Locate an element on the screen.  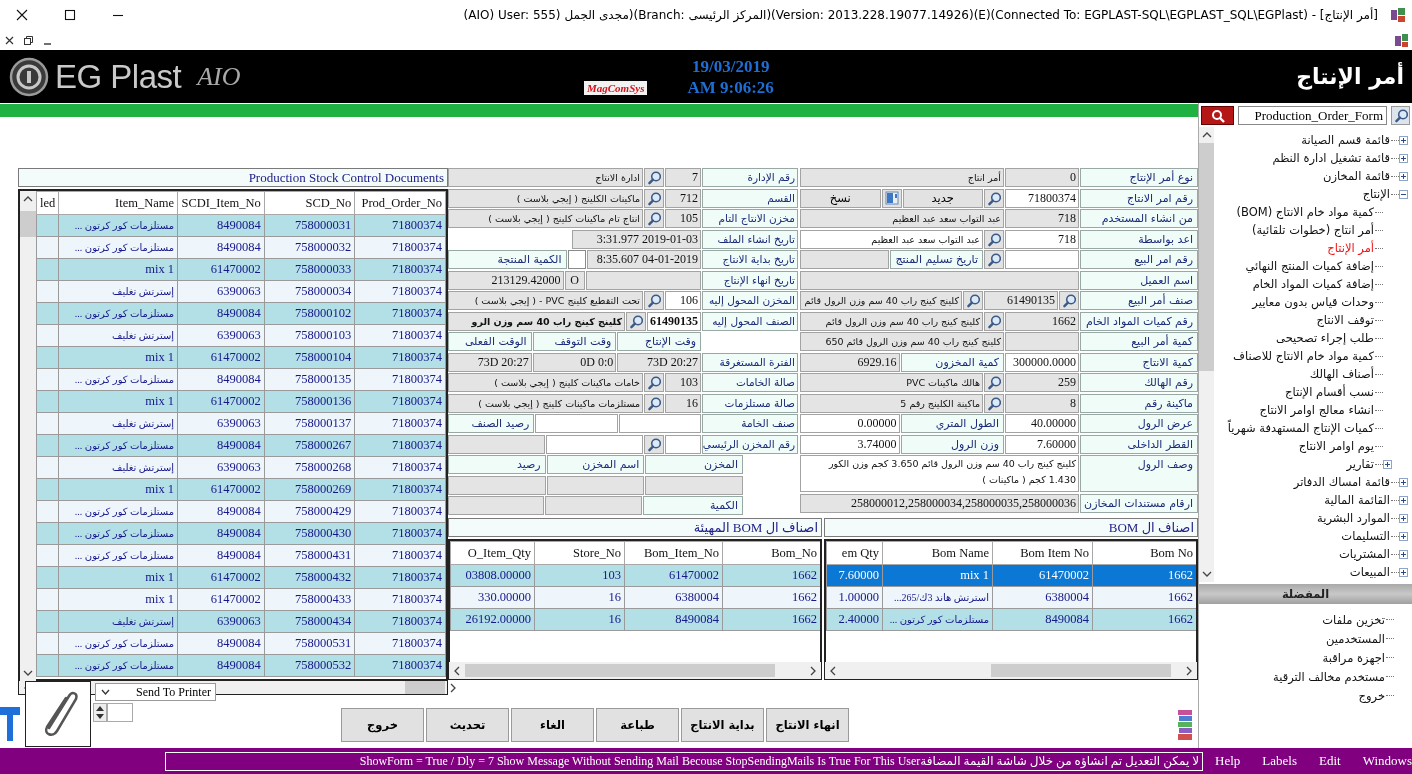
printer-dropdown: Send To Printer is located at coordinates (155, 692).